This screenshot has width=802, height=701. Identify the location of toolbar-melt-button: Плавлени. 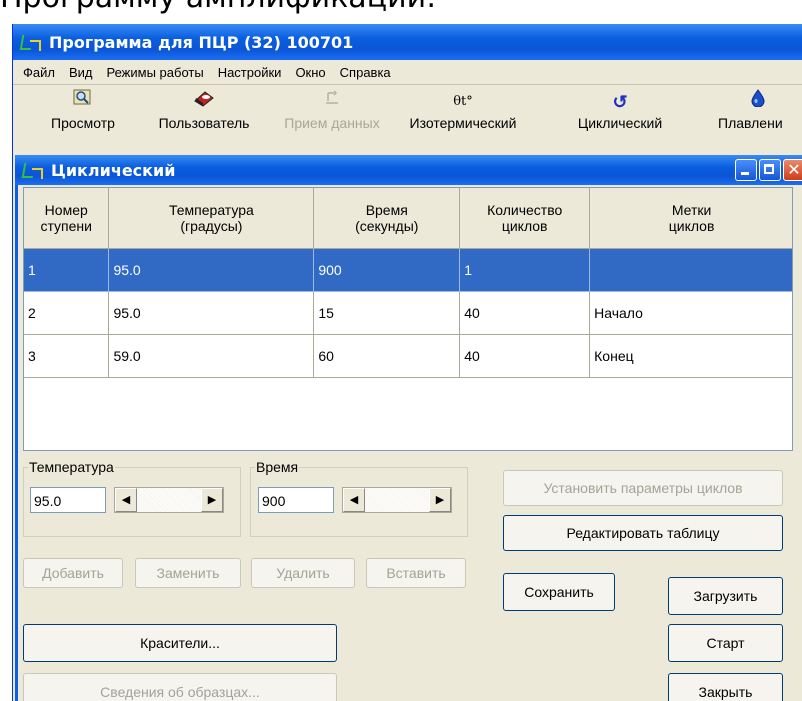
(760, 116).